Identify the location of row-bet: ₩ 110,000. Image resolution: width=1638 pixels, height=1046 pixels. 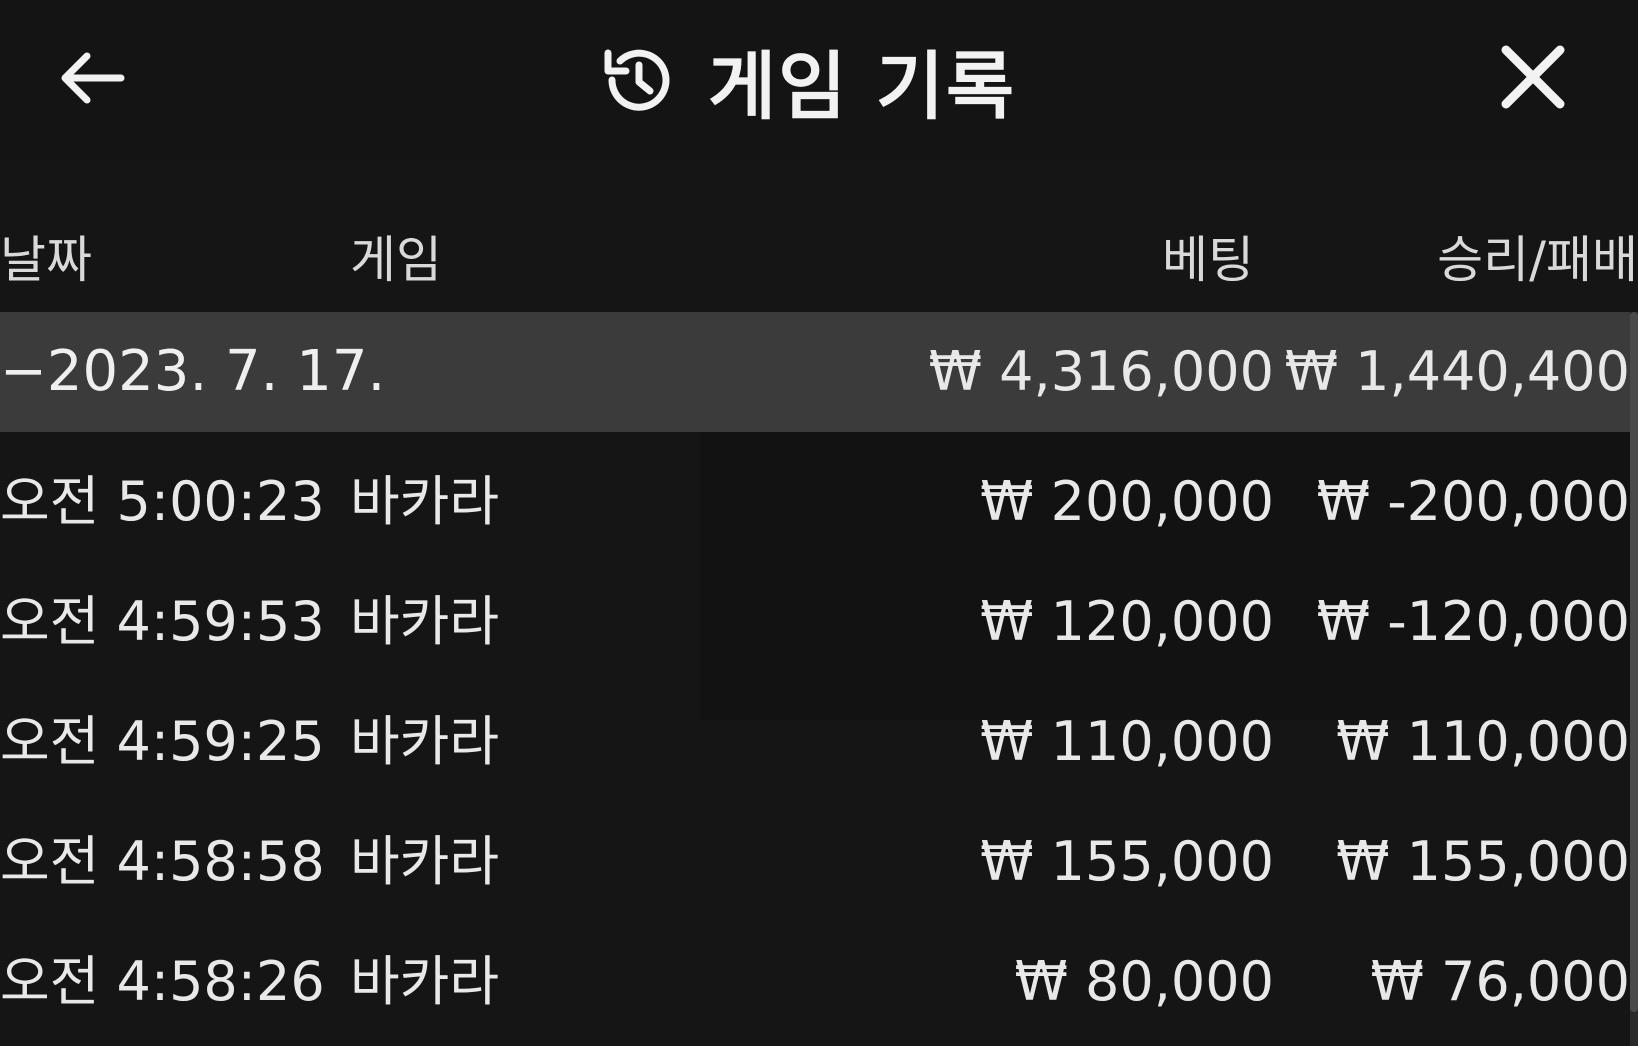
(1127, 741).